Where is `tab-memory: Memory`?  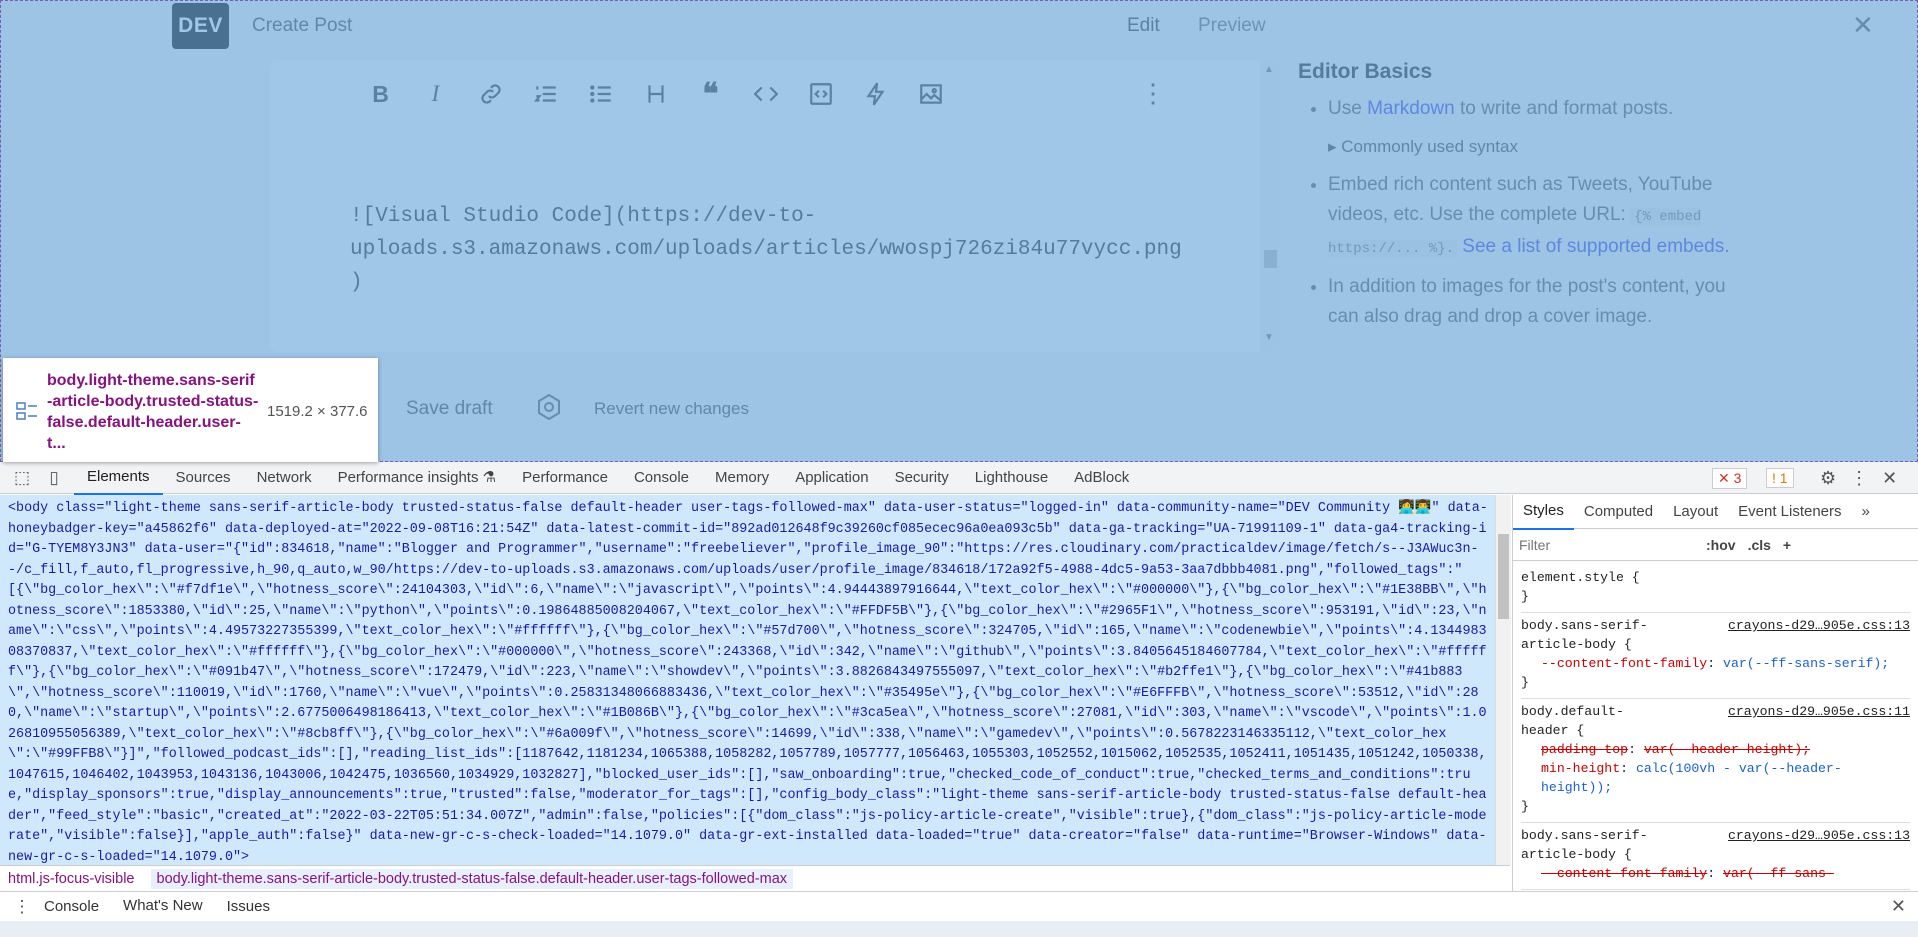 tab-memory: Memory is located at coordinates (742, 478).